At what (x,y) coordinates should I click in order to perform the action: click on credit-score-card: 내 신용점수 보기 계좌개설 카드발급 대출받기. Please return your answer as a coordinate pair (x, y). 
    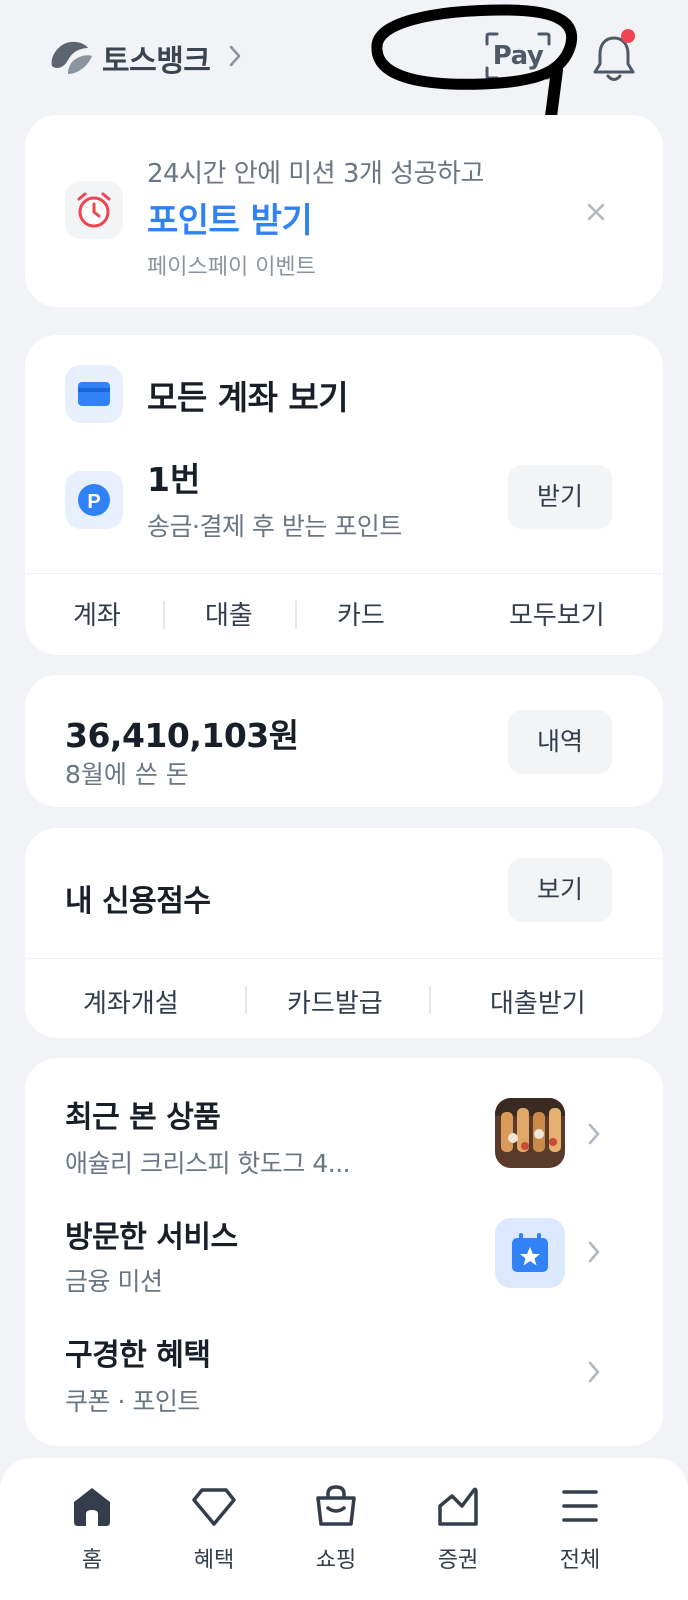
    Looking at the image, I should click on (344, 933).